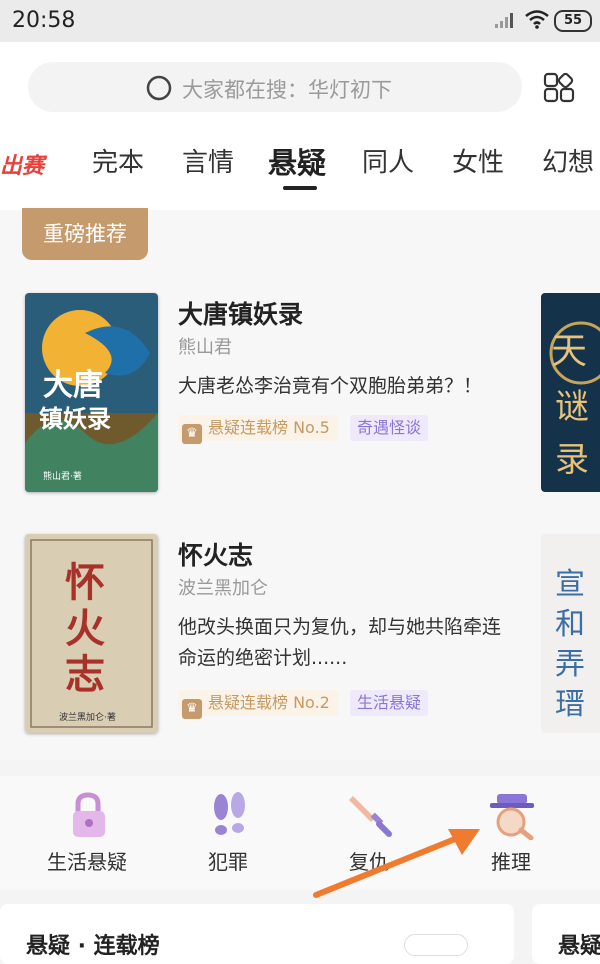 This screenshot has height=964, width=600. What do you see at coordinates (436, 945) in the screenshot?
I see `more-button` at bounding box center [436, 945].